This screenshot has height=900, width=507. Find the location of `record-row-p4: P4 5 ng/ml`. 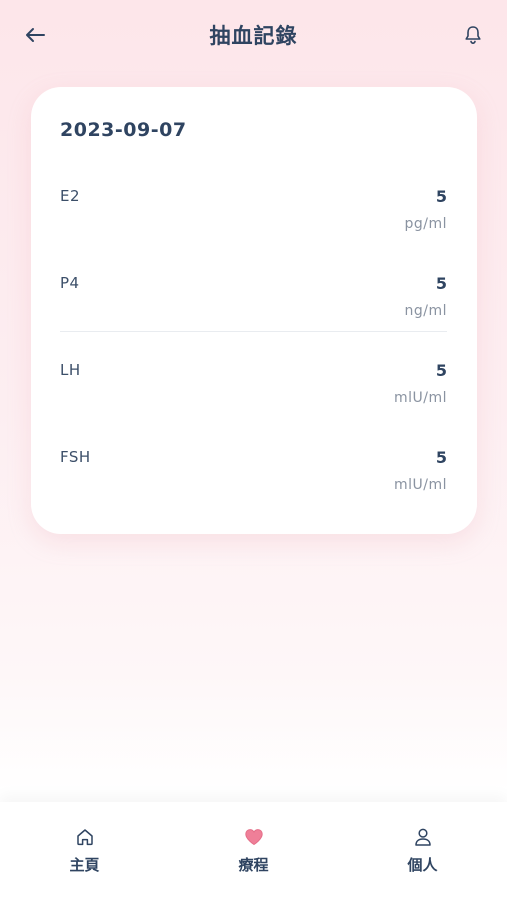

record-row-p4: P4 5 ng/ml is located at coordinates (253, 309).